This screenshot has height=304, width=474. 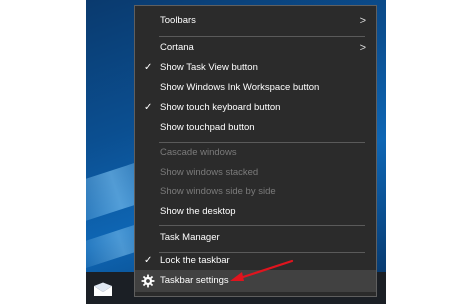 I want to click on annotation-arrow-icon, so click(x=262, y=270).